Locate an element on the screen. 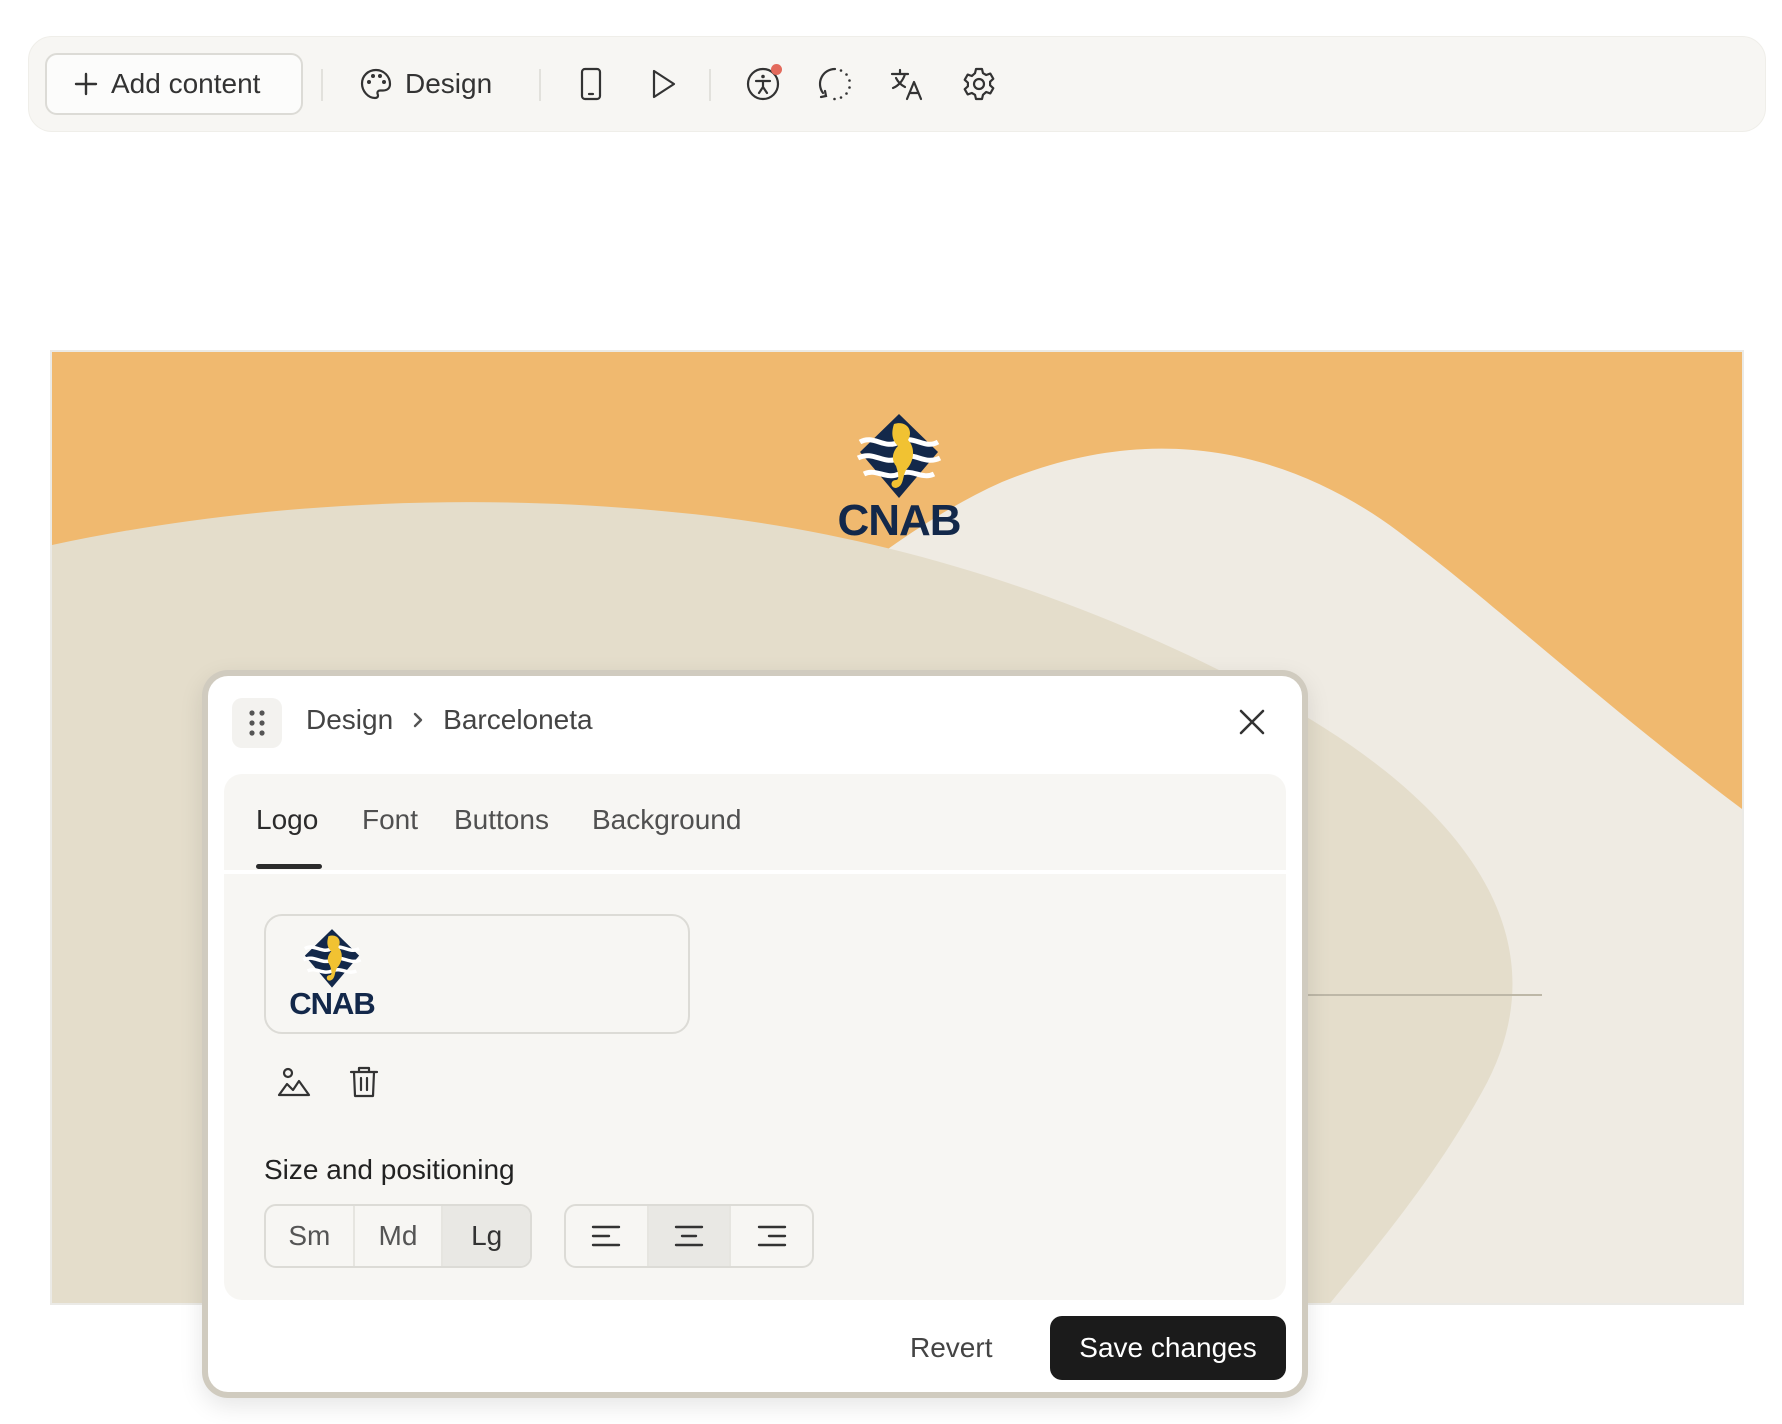 The width and height of the screenshot is (1782, 1424). align-left-button is located at coordinates (607, 1236).